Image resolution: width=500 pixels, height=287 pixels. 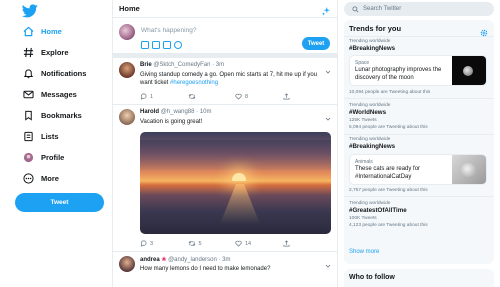 What do you see at coordinates (212, 96) in the screenshot?
I see `retweet-button` at bounding box center [212, 96].